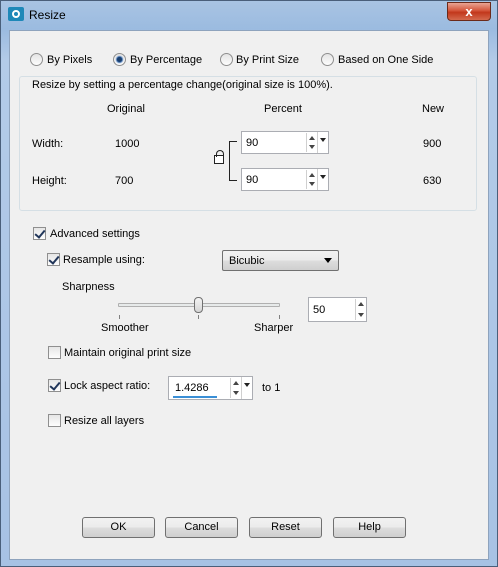 This screenshot has height=567, width=498. Describe the element at coordinates (385, 60) in the screenshot. I see `radio-based-on-one-side-label: Based on One Side` at that location.